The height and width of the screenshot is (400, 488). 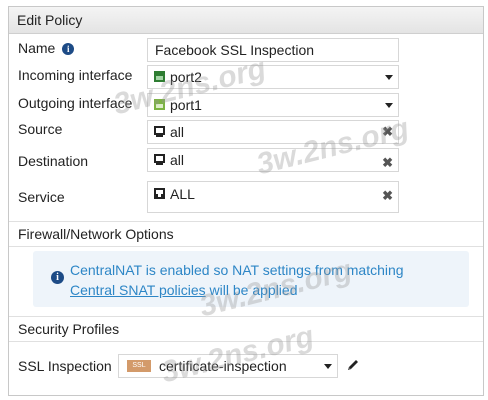 I want to click on central-snat-policies-link: Central SNAT policies, so click(x=138, y=290).